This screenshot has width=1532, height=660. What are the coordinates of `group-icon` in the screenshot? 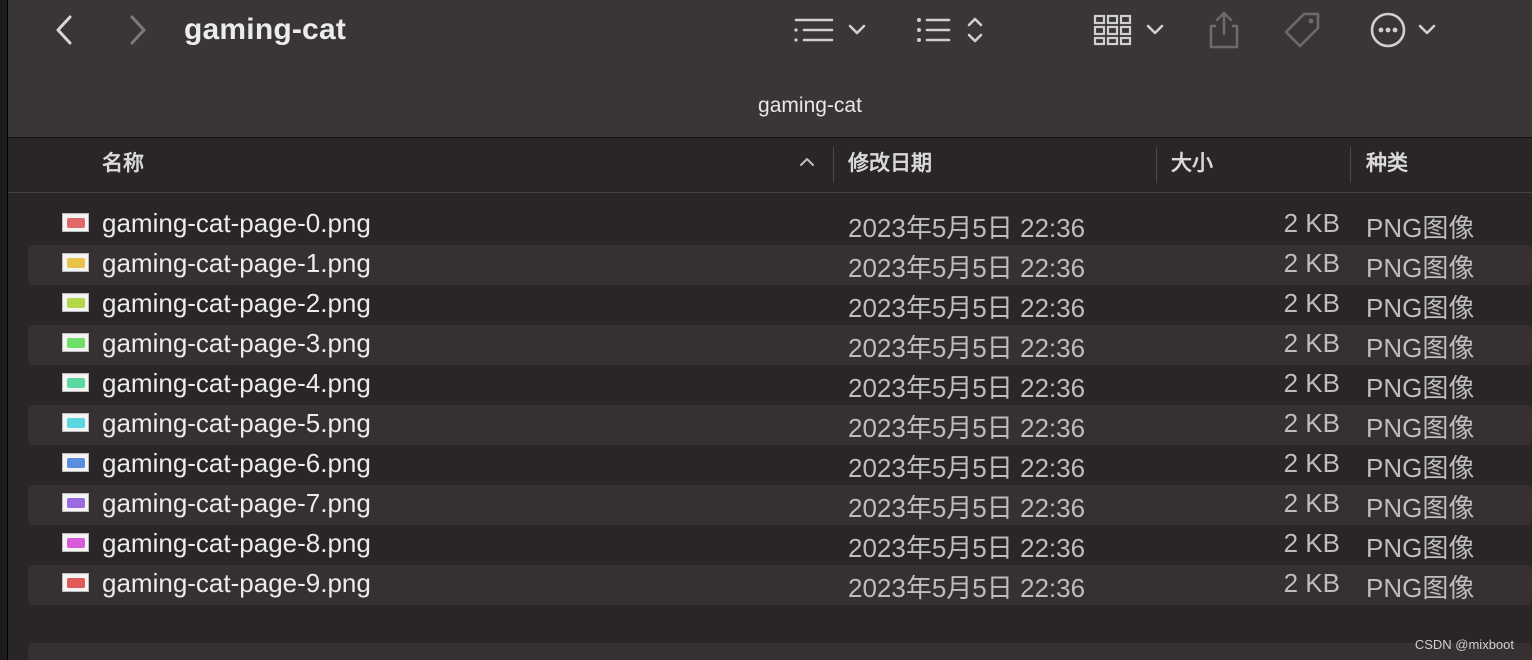 It's located at (934, 30).